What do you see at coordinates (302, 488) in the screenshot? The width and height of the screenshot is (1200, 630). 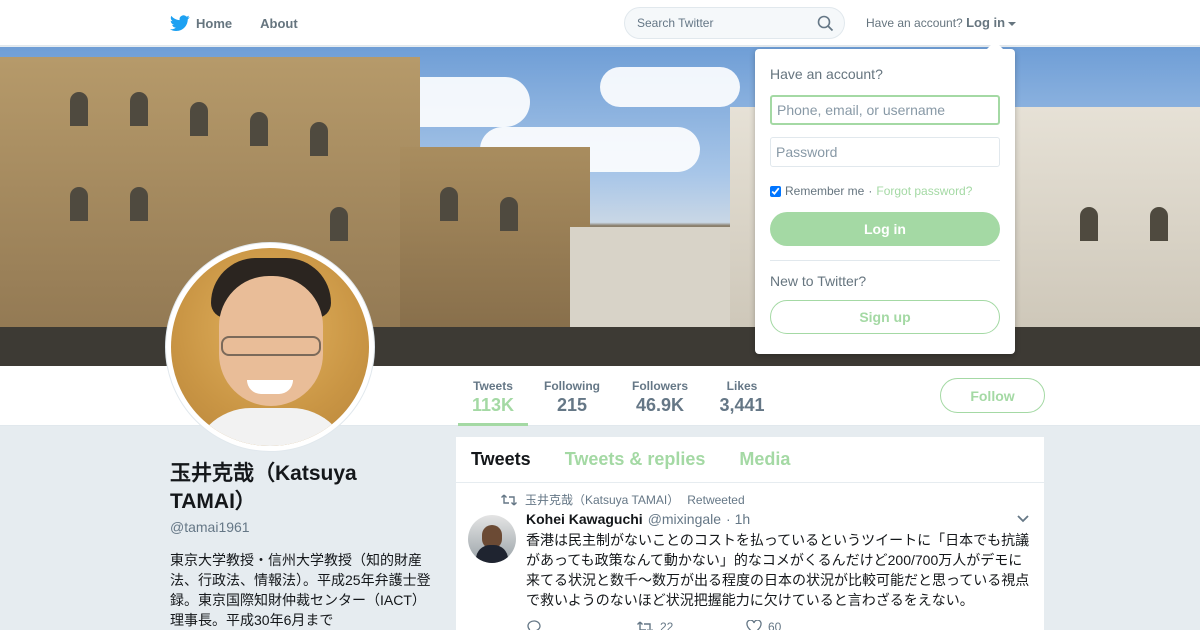 I see `profile-name: 玉井克哉（Katsuya TAMAI）` at bounding box center [302, 488].